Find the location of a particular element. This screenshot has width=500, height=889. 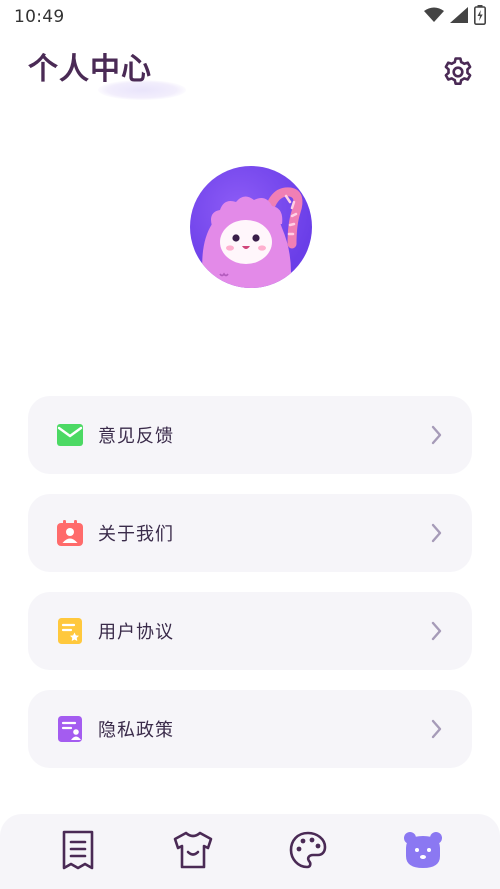

privacy-document-icon is located at coordinates (70, 729).